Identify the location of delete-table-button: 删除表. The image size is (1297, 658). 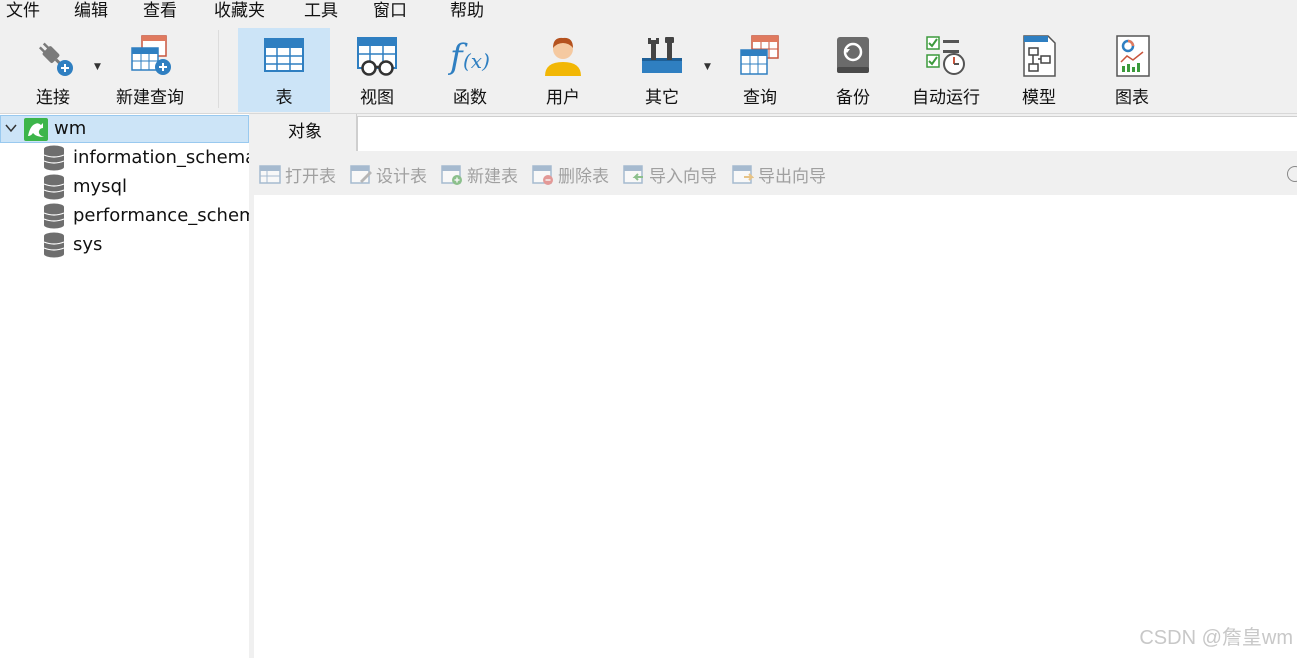
(570, 174).